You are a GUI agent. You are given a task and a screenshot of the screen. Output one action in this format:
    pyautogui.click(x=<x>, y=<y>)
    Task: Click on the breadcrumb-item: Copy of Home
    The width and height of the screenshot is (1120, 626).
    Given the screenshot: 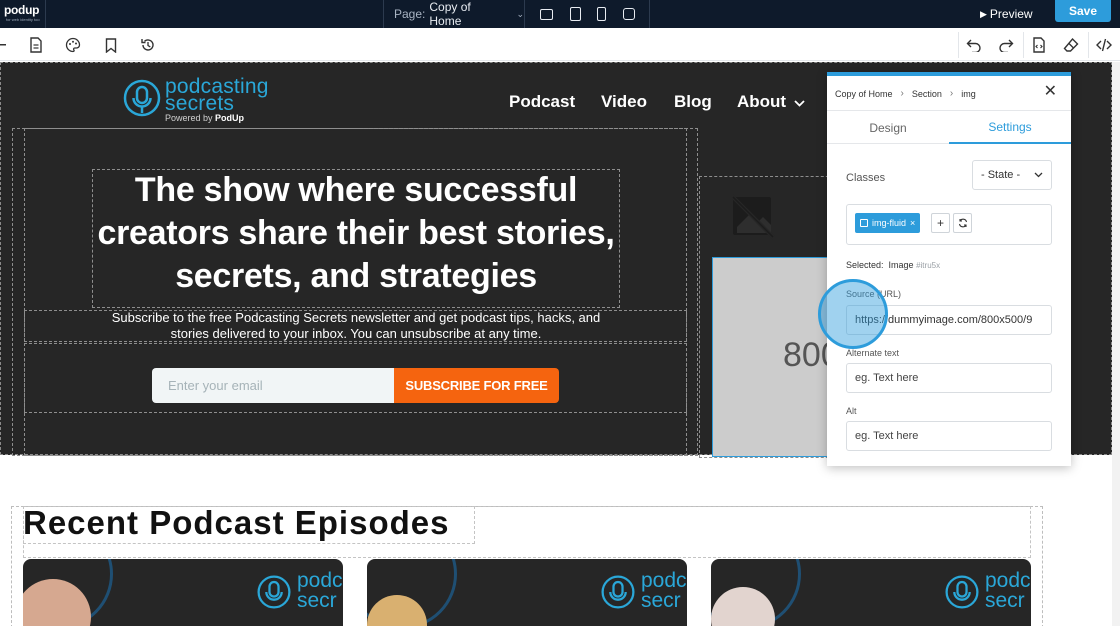 What is the action you would take?
    pyautogui.click(x=864, y=94)
    